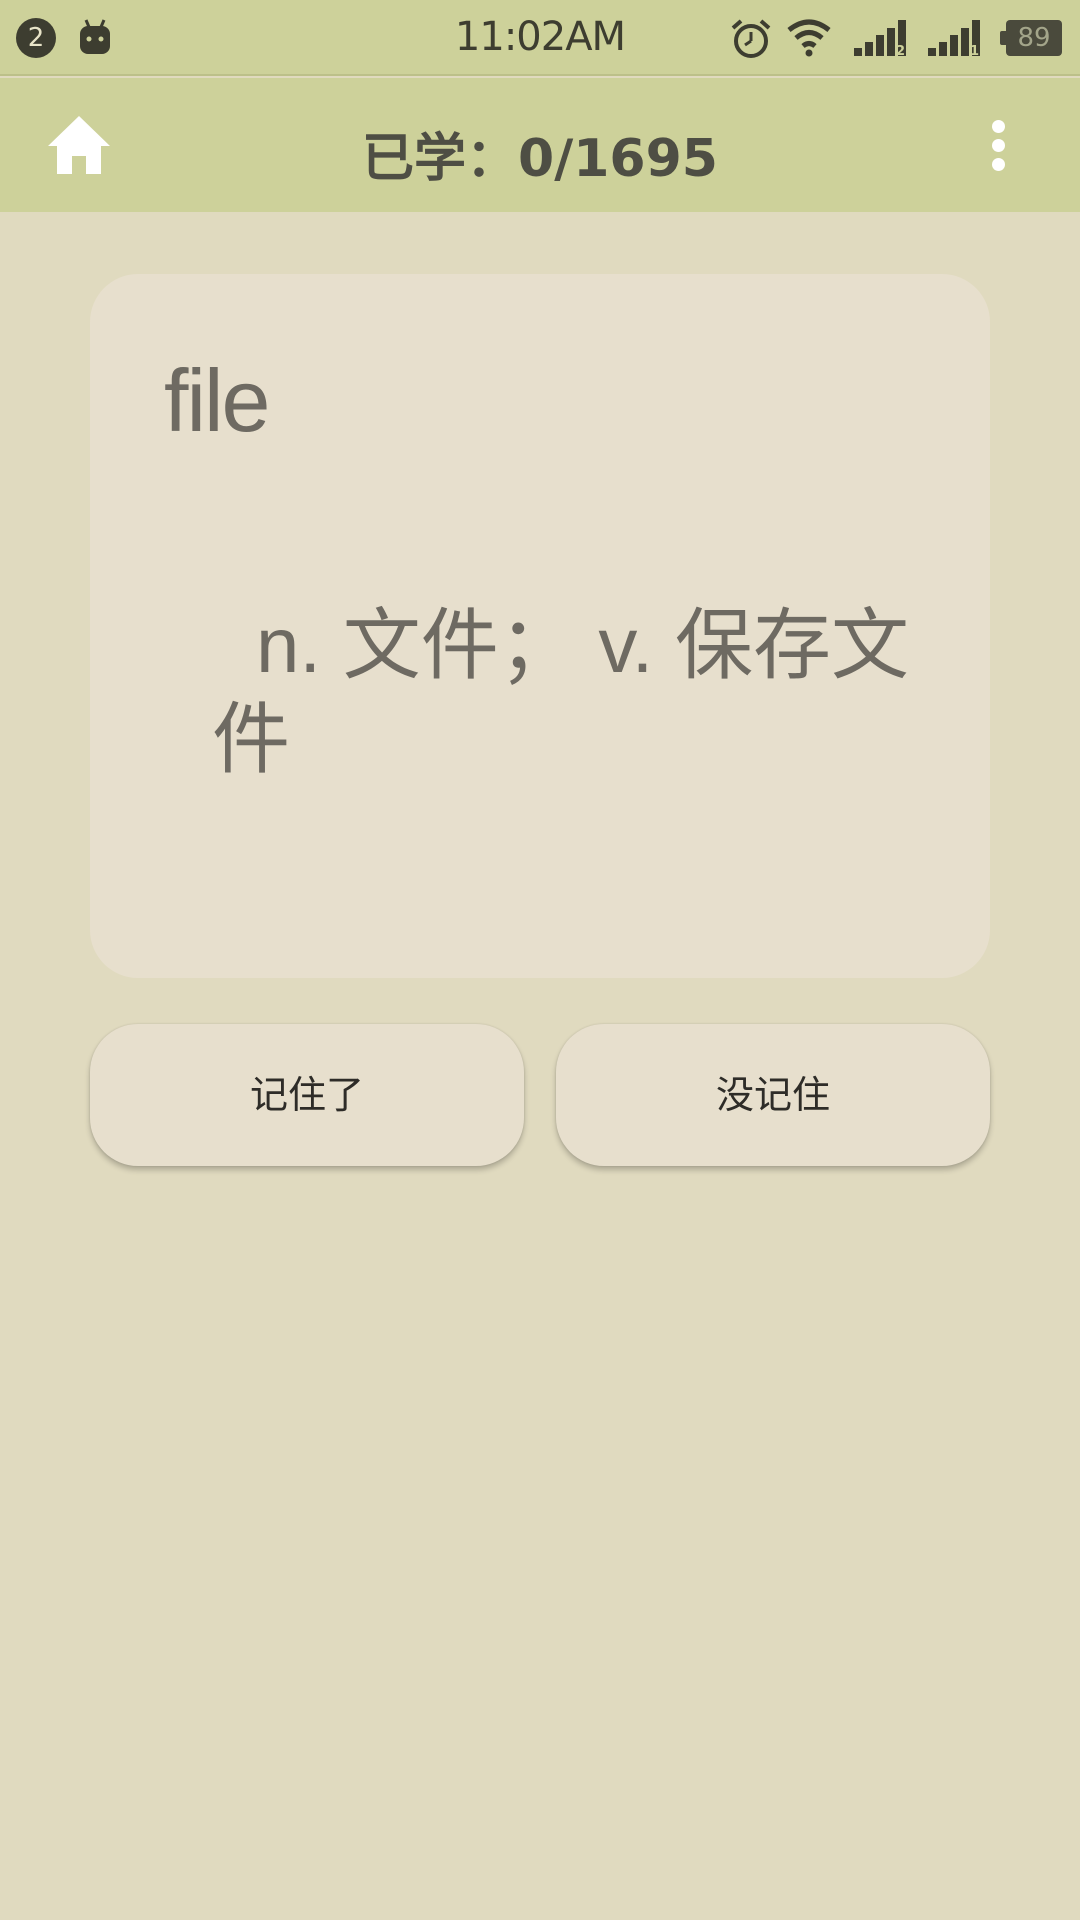 Image resolution: width=1080 pixels, height=1920 pixels. Describe the element at coordinates (773, 1095) in the screenshot. I see `not-remembered-button: 没记住` at that location.